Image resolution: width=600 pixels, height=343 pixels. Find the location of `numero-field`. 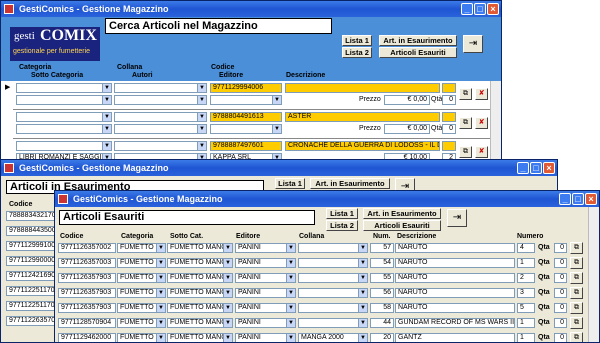

numero-field is located at coordinates (449, 117).